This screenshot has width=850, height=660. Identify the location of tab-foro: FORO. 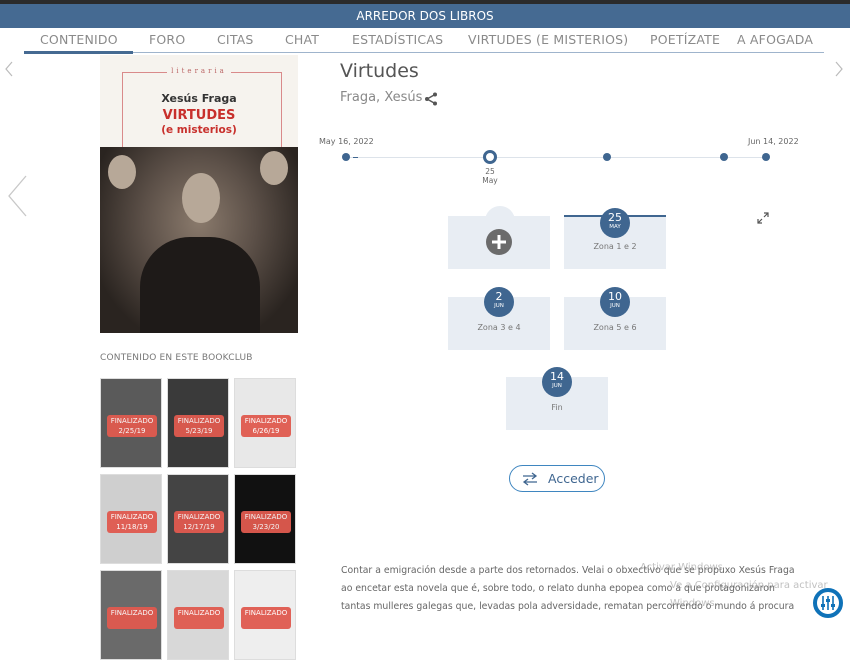
(167, 39).